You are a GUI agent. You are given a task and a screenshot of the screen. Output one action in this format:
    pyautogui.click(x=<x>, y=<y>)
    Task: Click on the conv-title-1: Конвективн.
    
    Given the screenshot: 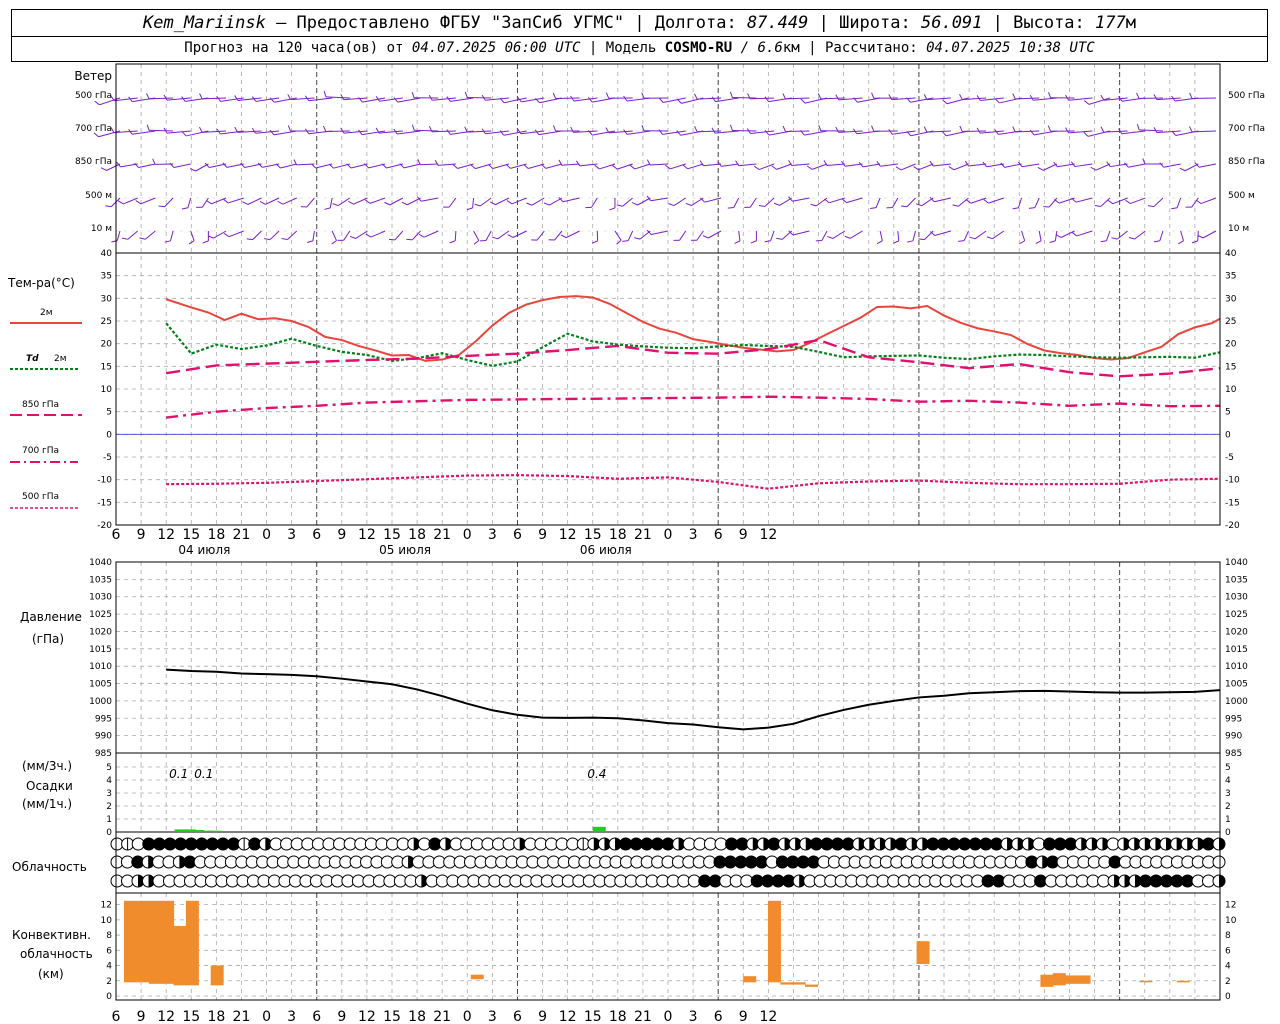 What is the action you would take?
    pyautogui.click(x=51, y=935)
    